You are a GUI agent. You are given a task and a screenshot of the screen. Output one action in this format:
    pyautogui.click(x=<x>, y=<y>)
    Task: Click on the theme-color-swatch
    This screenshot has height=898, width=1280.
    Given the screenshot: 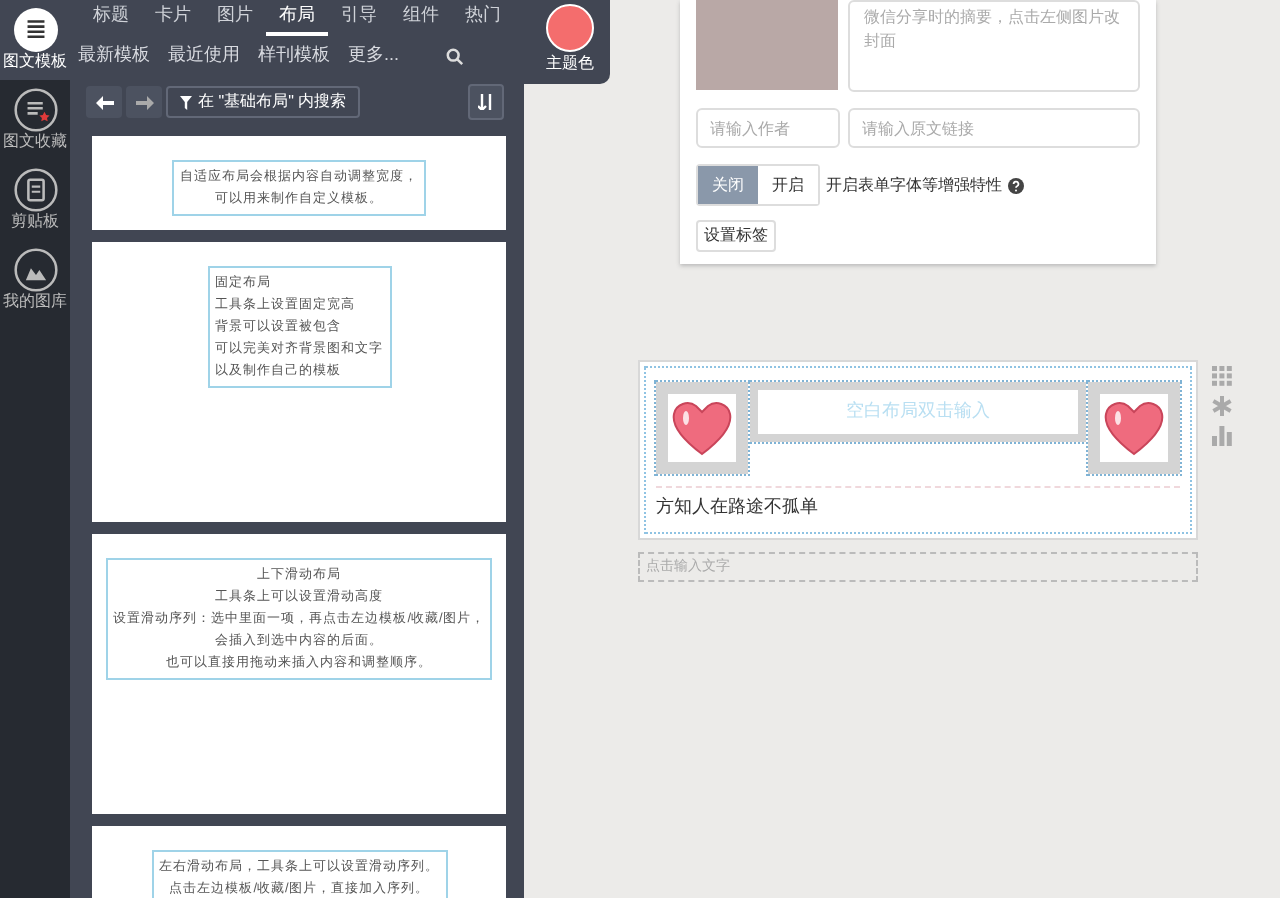 What is the action you would take?
    pyautogui.click(x=570, y=28)
    